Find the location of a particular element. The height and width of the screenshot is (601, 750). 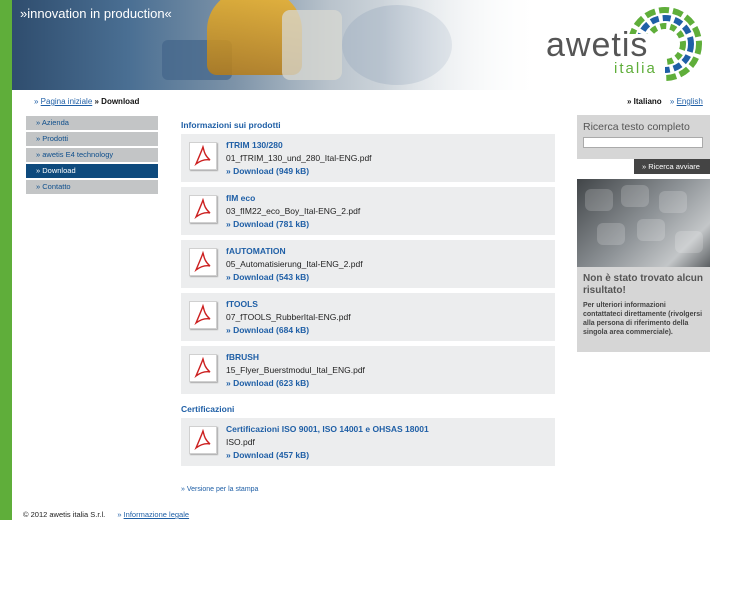

breadcrumb: » Pagina iniziale » Download is located at coordinates (87, 101).